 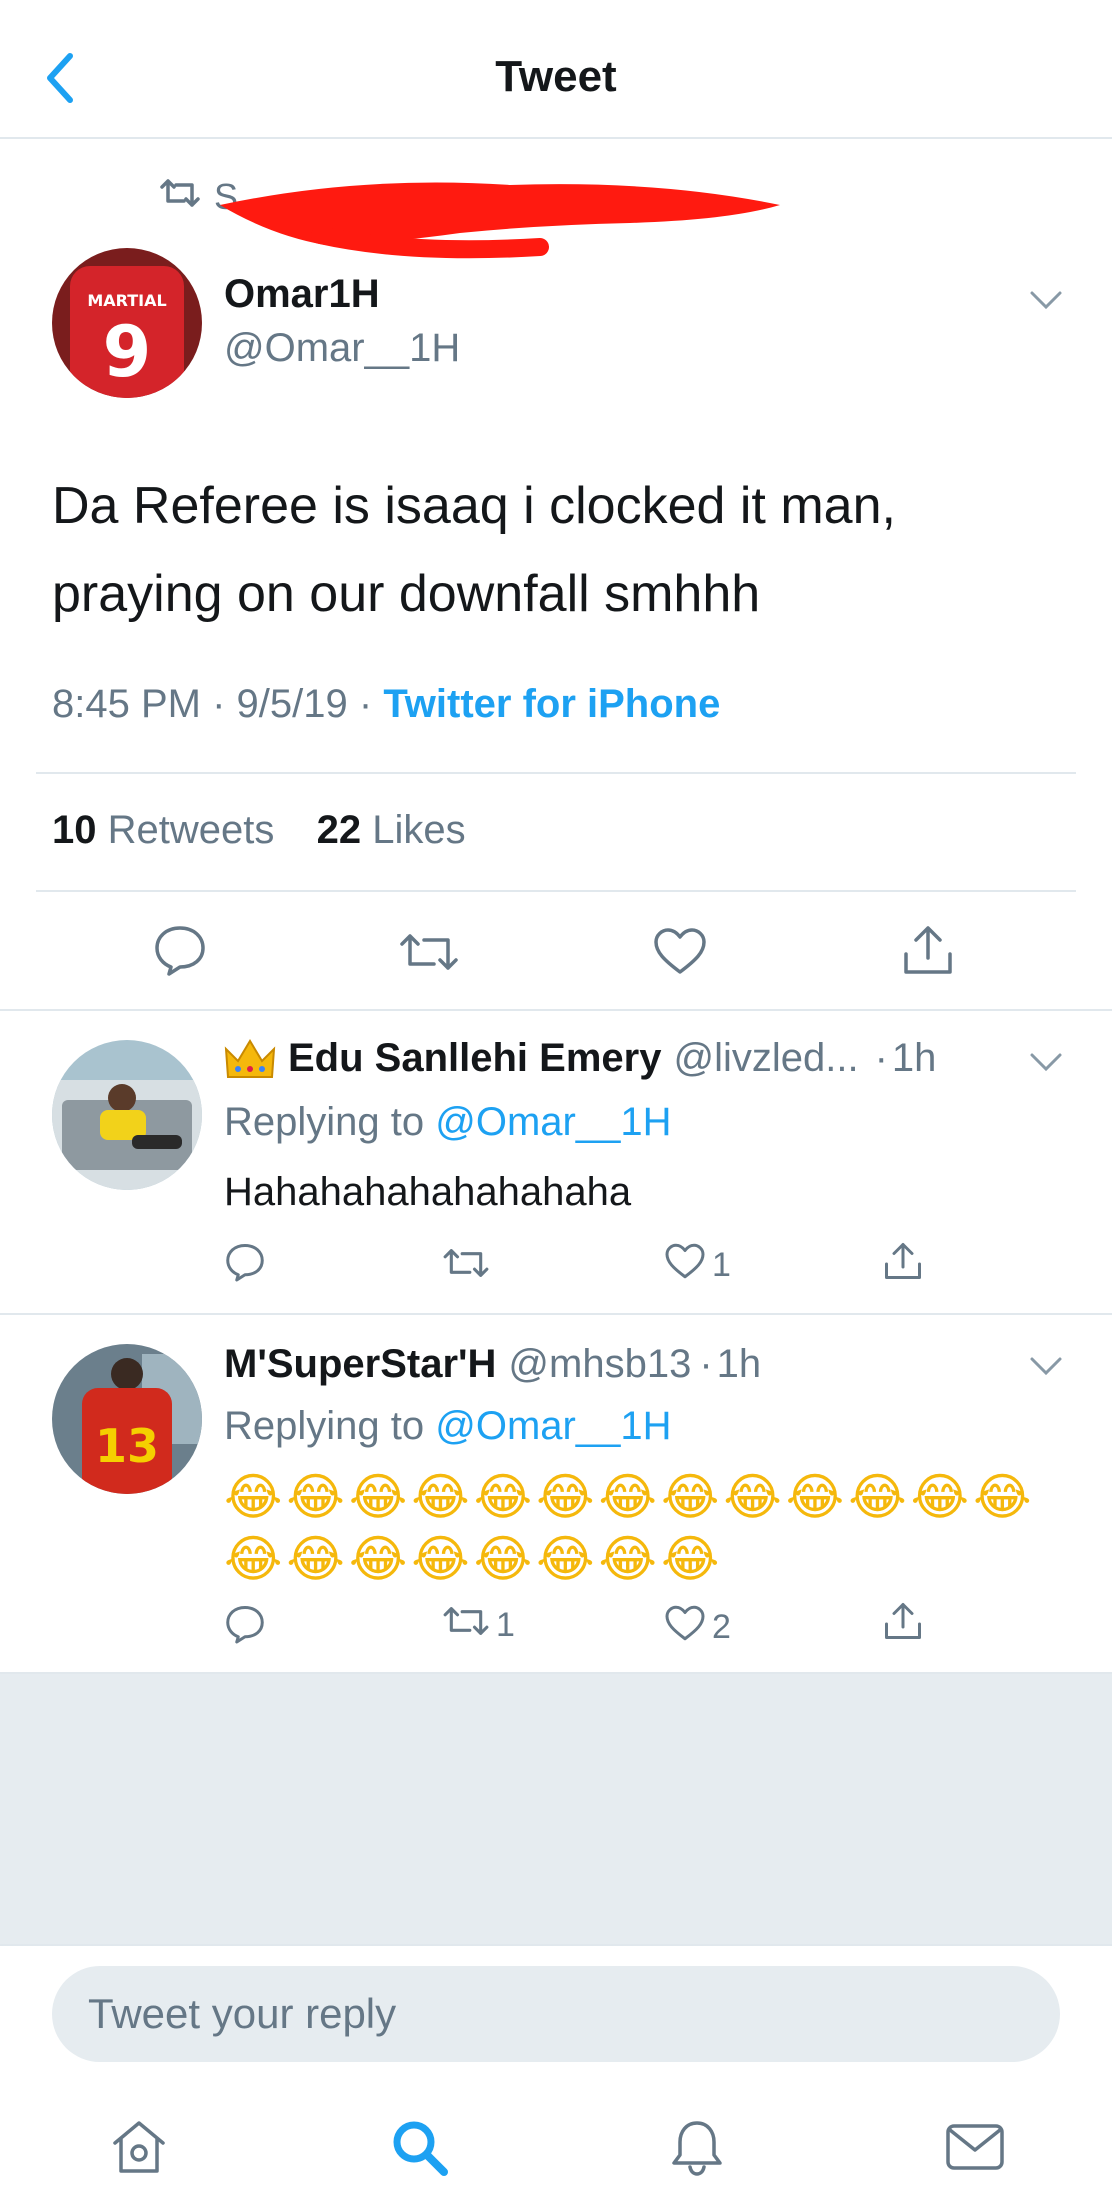 What do you see at coordinates (163, 830) in the screenshot?
I see `retweets-stat: 10 Retweets` at bounding box center [163, 830].